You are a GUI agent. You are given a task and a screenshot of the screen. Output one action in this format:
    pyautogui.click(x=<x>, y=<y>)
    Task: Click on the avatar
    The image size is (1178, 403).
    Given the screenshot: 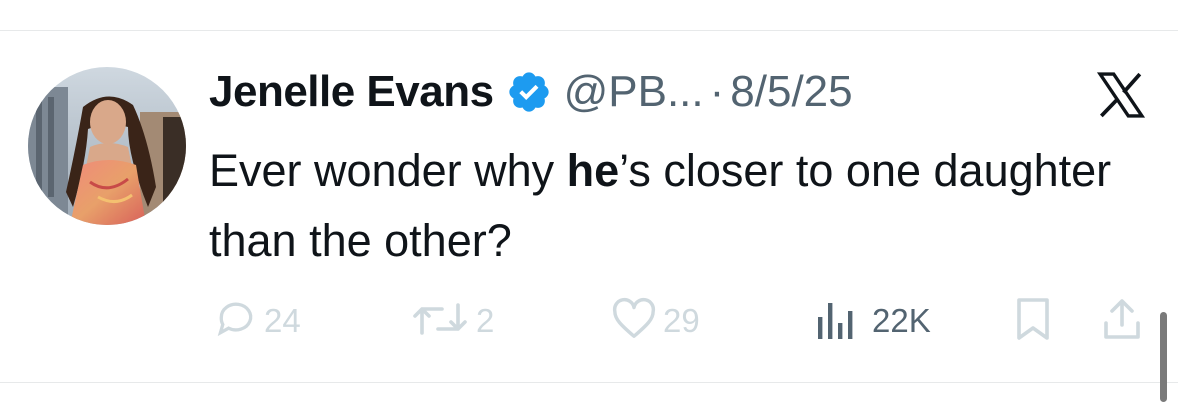 What is the action you would take?
    pyautogui.click(x=107, y=146)
    